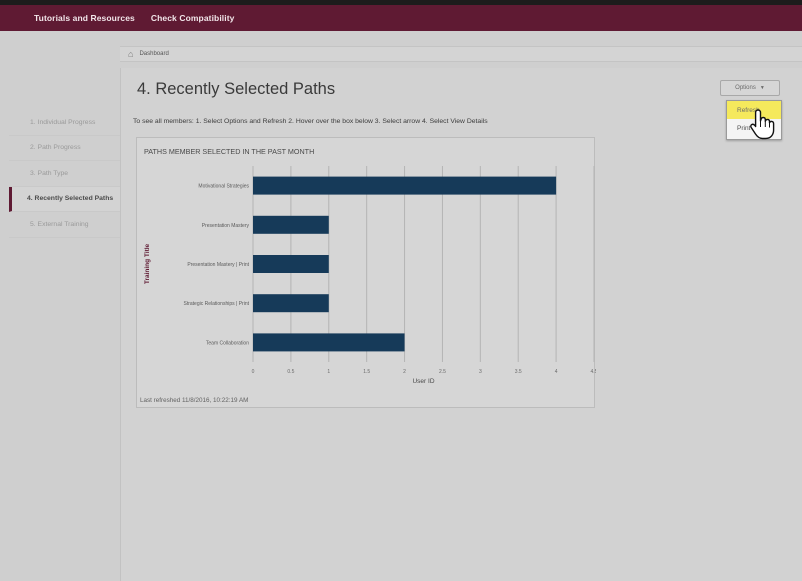 This screenshot has width=802, height=581. Describe the element at coordinates (423, 381) in the screenshot. I see `x-axis-title: User ID` at that location.